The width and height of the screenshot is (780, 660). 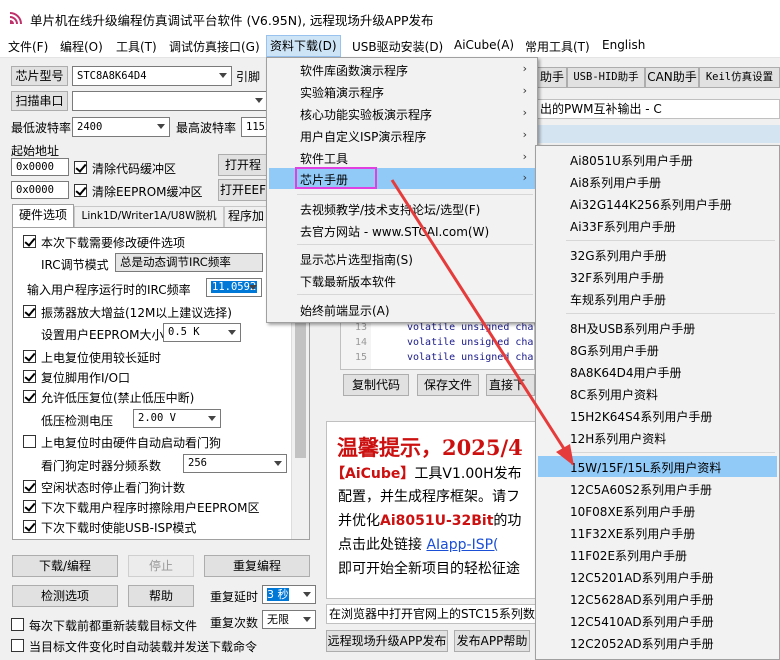 I want to click on publish-help-button: 发布APP帮助, so click(x=492, y=641).